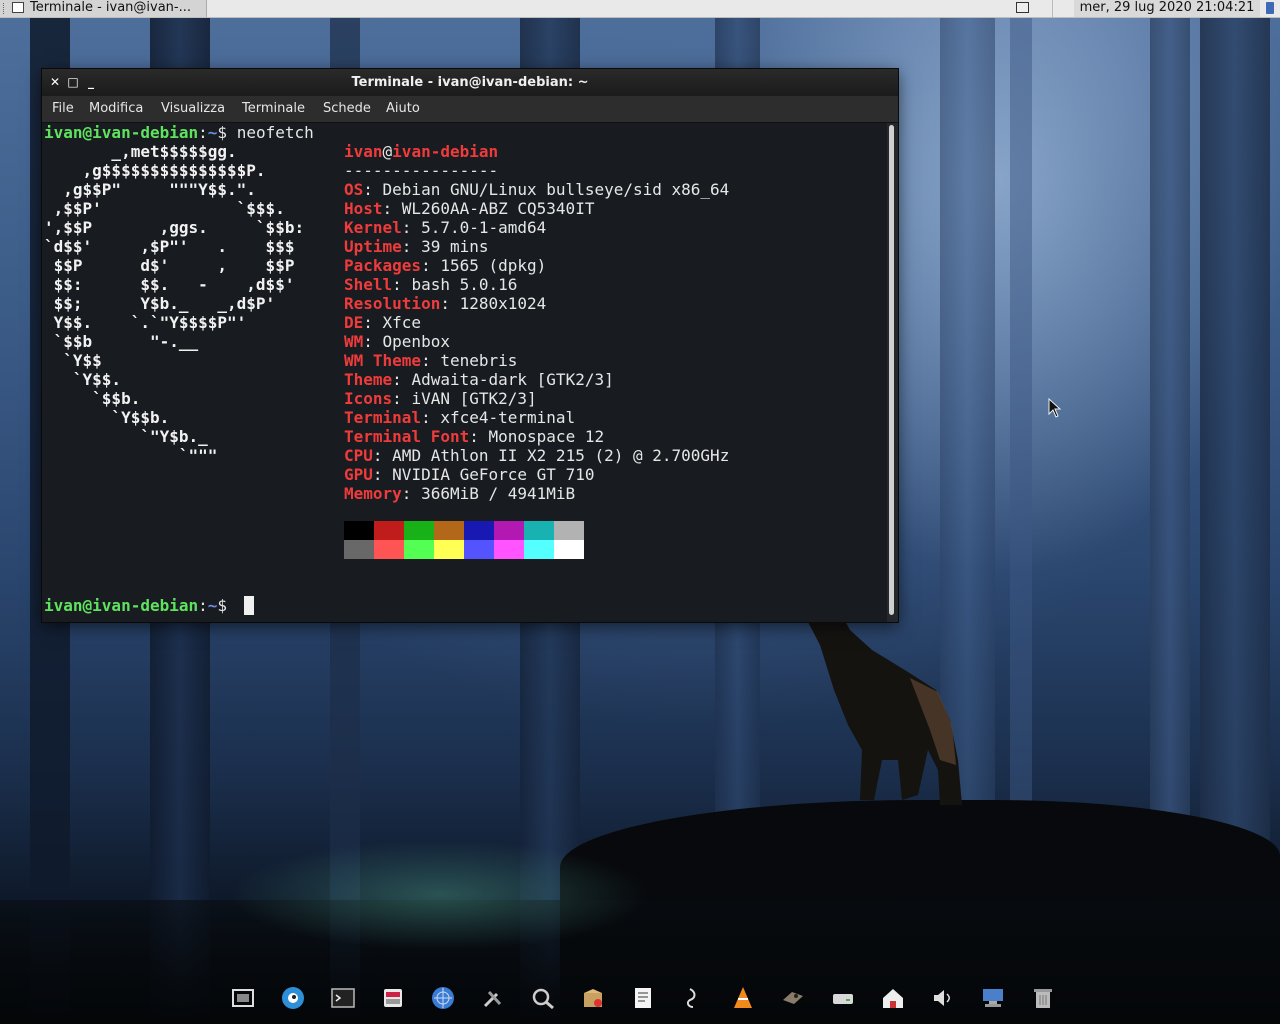 The width and height of the screenshot is (1280, 1024). Describe the element at coordinates (392, 303) in the screenshot. I see `info-key: Resolution` at that location.